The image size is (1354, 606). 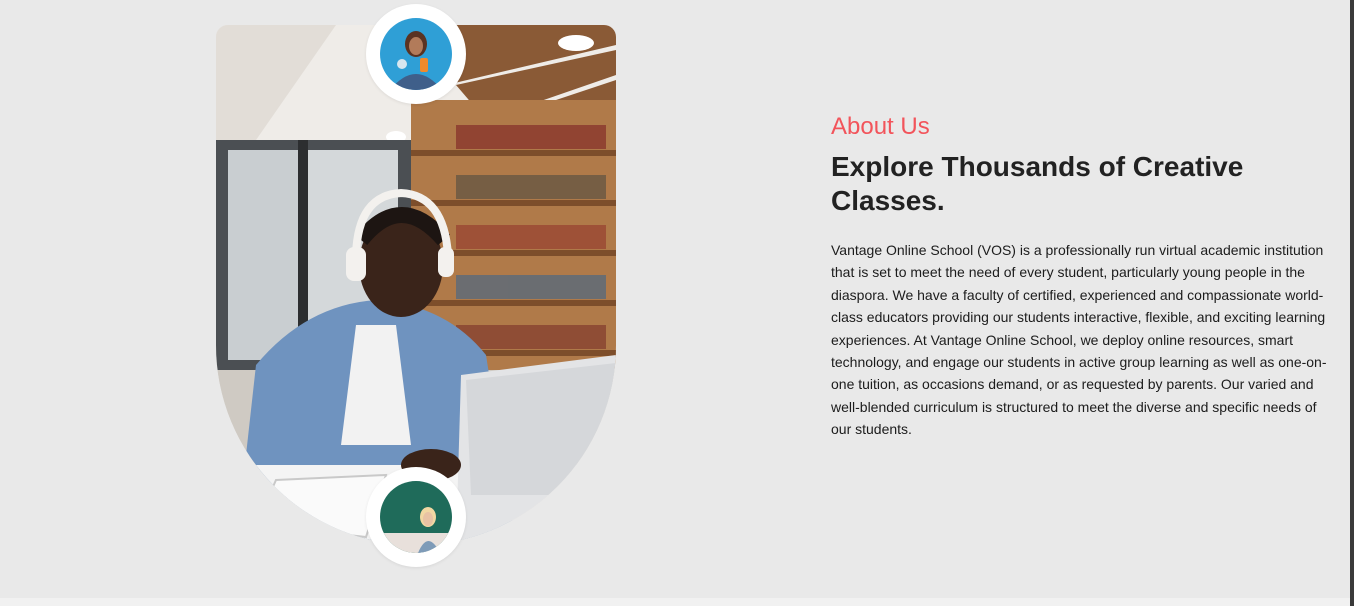 I want to click on window-edge, so click(x=1352, y=303).